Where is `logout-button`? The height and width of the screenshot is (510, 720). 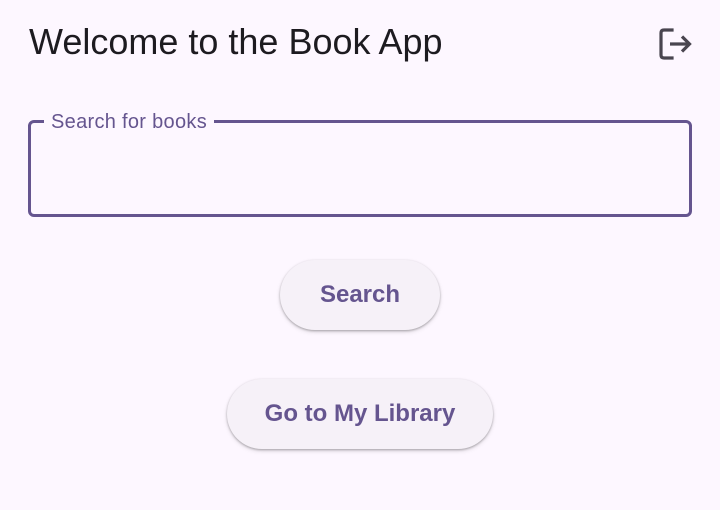
logout-button is located at coordinates (676, 44).